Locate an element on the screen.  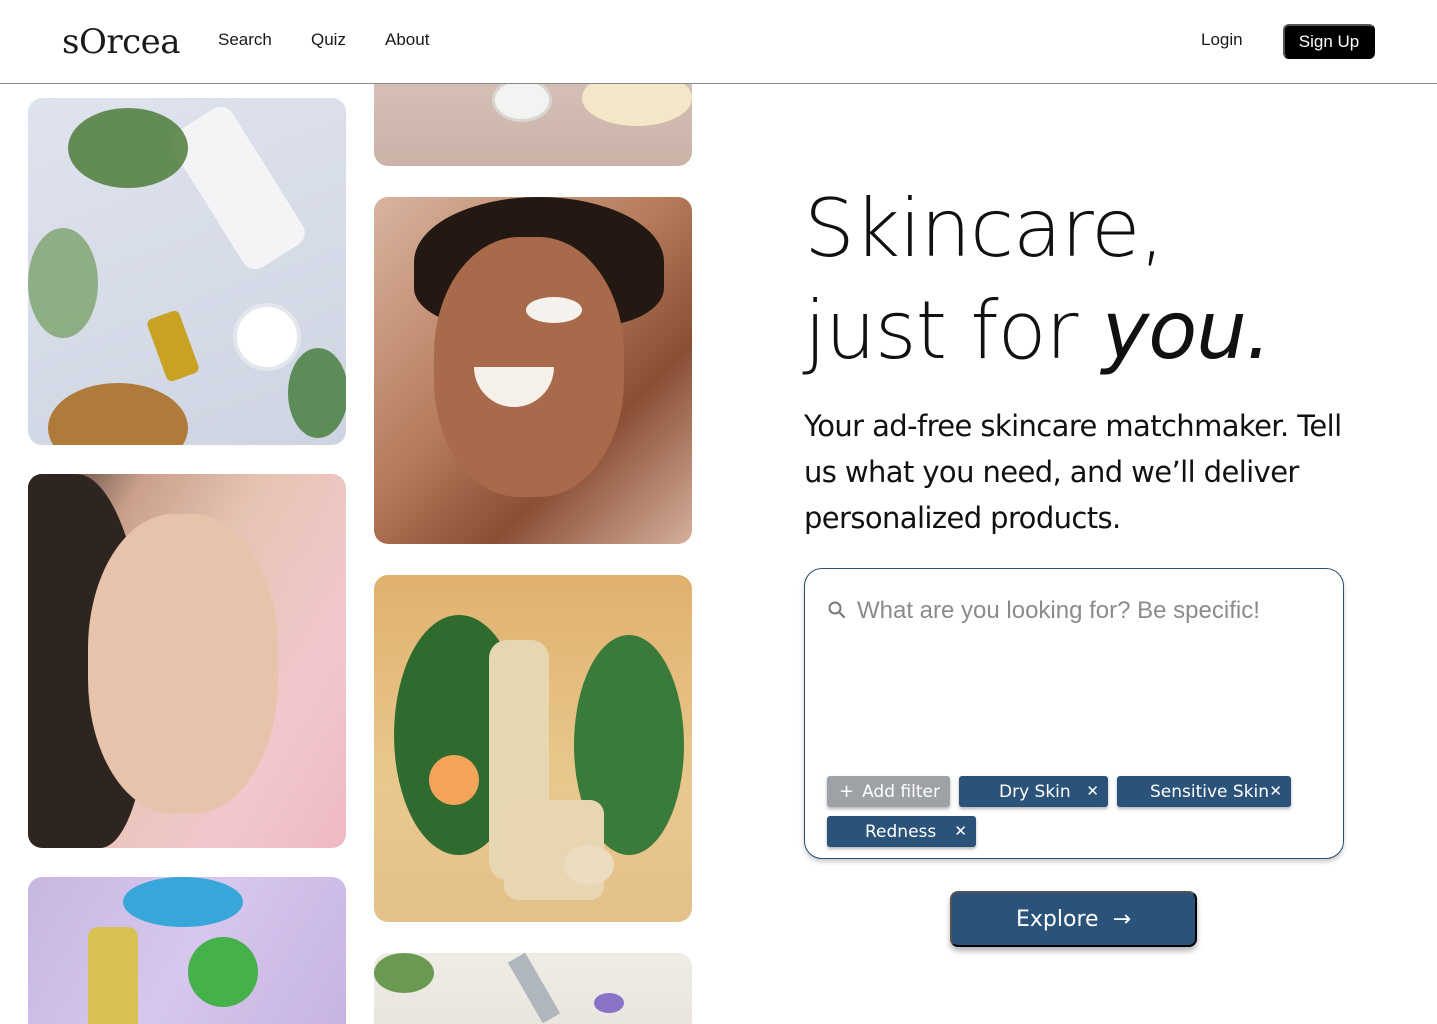
filter-chip-label: Redness is located at coordinates (901, 831).